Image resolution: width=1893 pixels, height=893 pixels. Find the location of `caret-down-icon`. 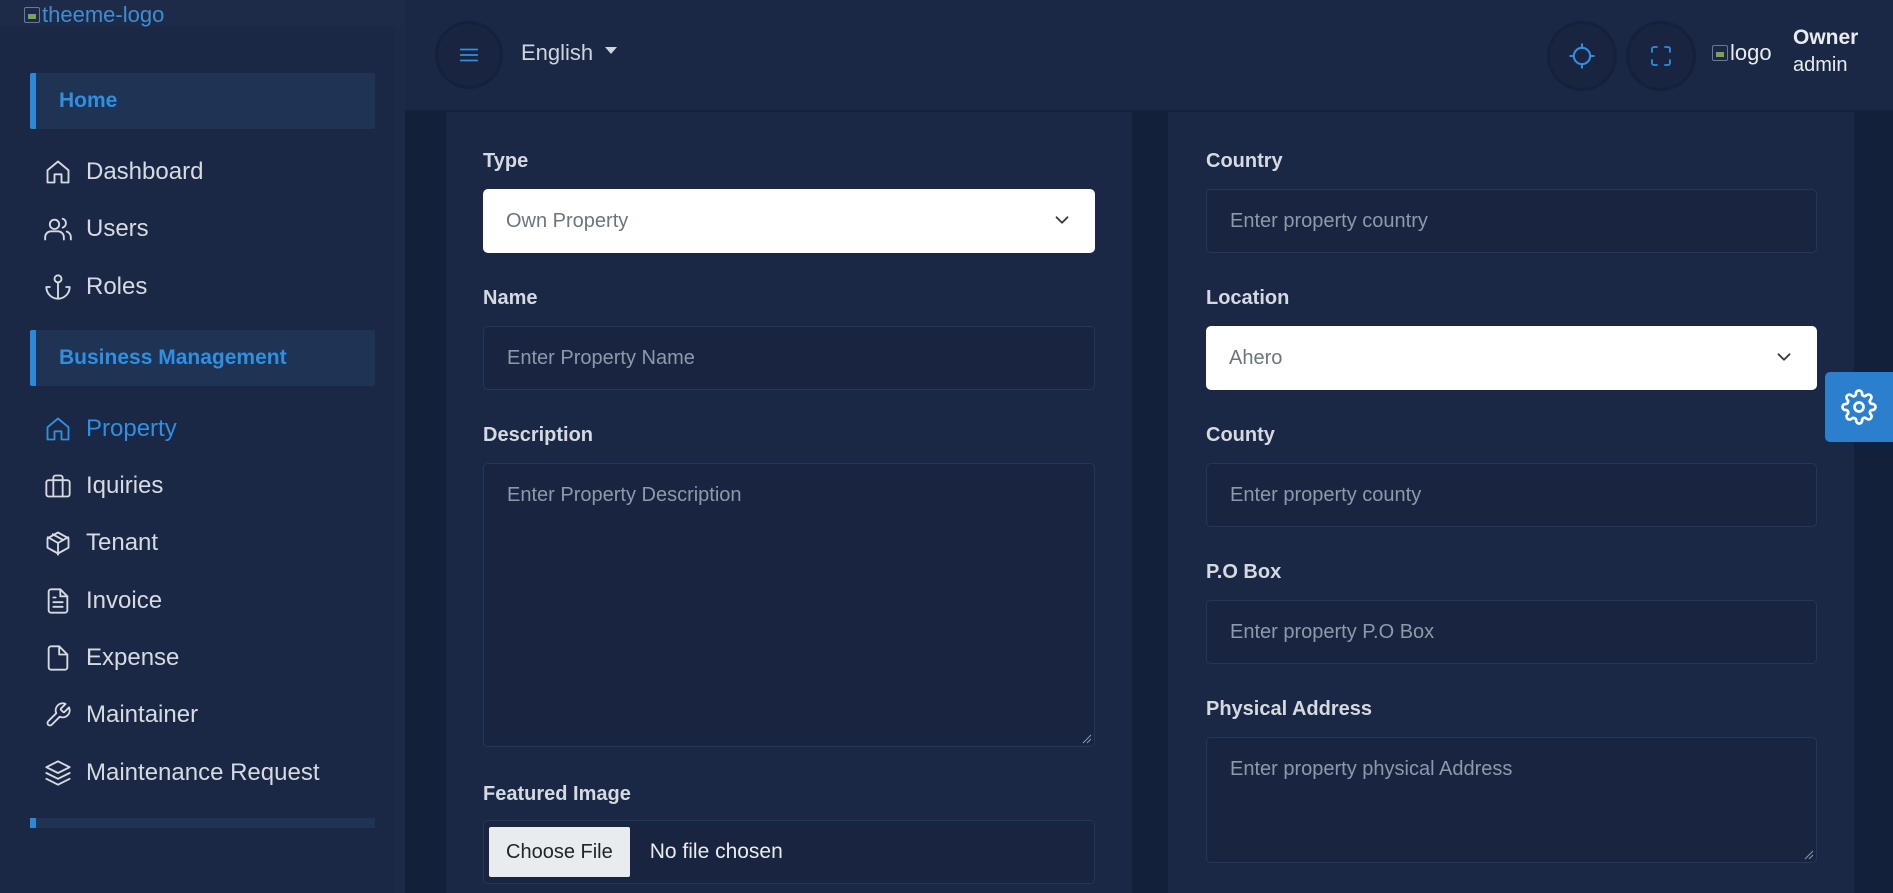

caret-down-icon is located at coordinates (611, 50).